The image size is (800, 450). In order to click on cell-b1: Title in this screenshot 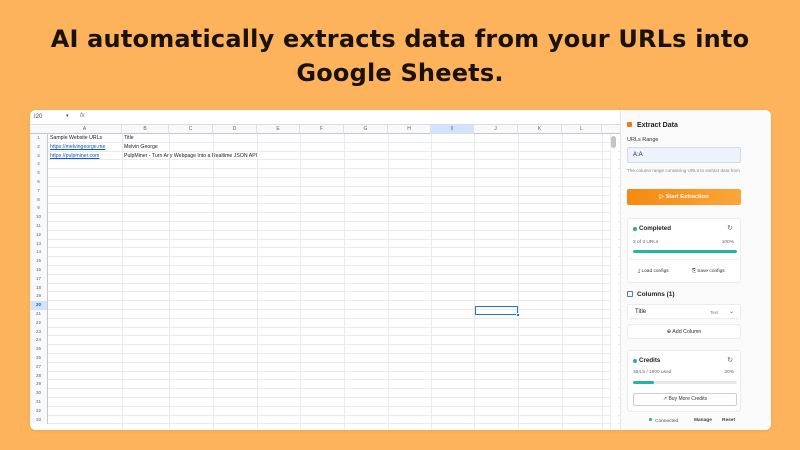, I will do `click(128, 138)`.